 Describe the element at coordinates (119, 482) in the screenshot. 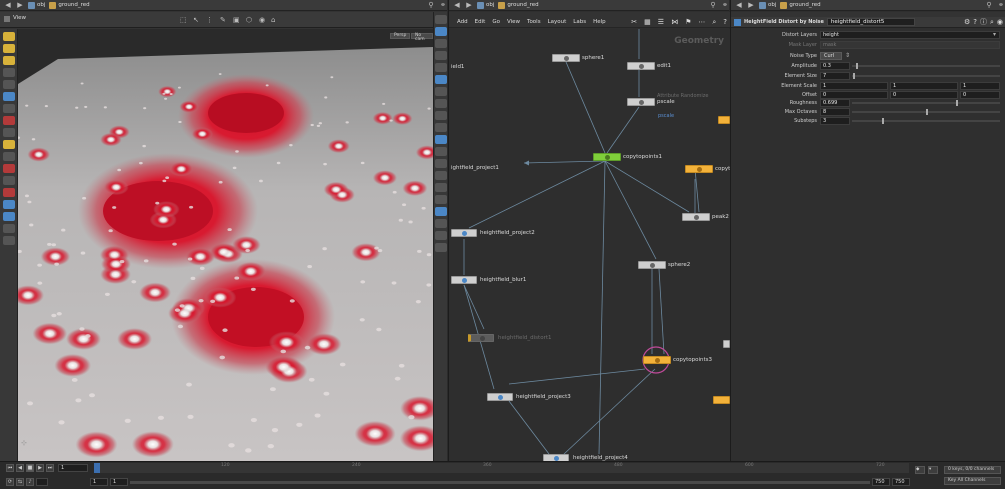

I see `start-range-field: 1` at that location.